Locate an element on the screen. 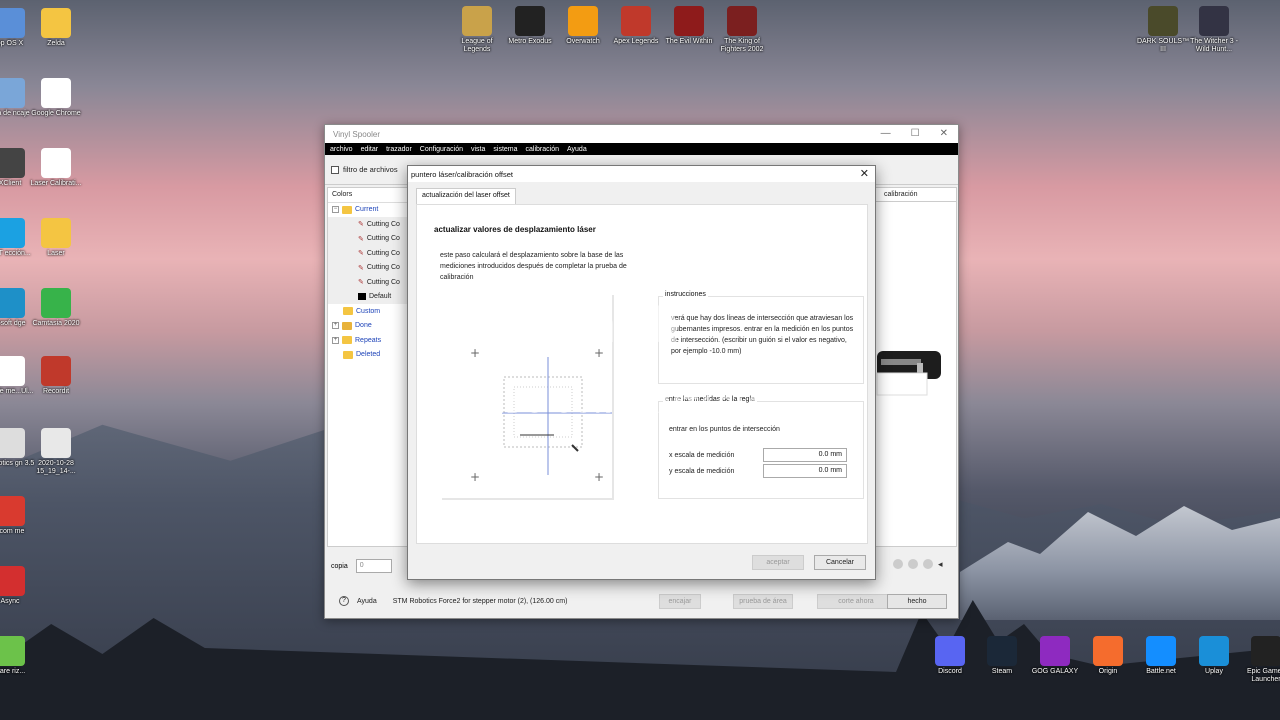  taskbar-app-5-icon is located at coordinates (1214, 651).